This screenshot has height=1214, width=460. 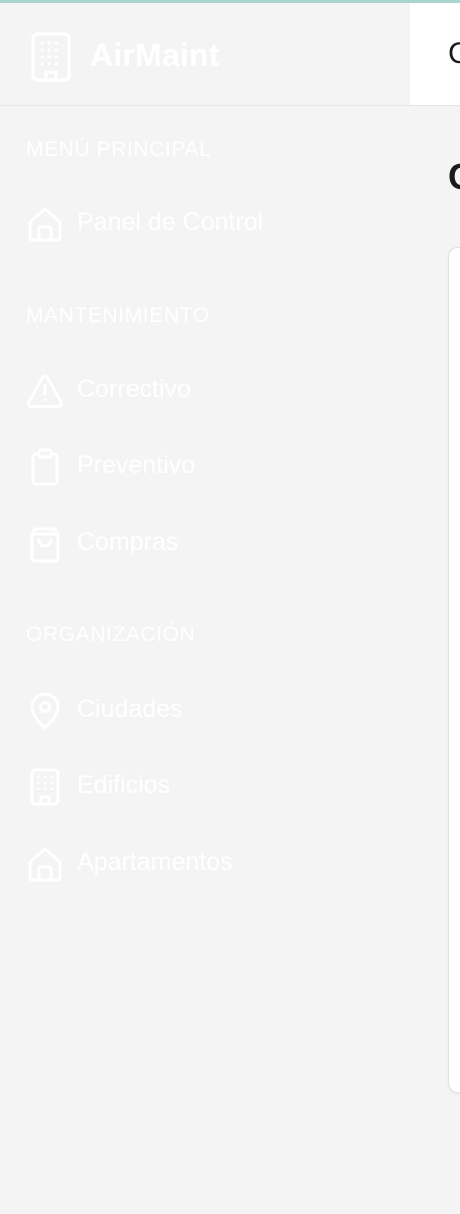 What do you see at coordinates (136, 465) in the screenshot?
I see `sidebar-item-label: Preventivo` at bounding box center [136, 465].